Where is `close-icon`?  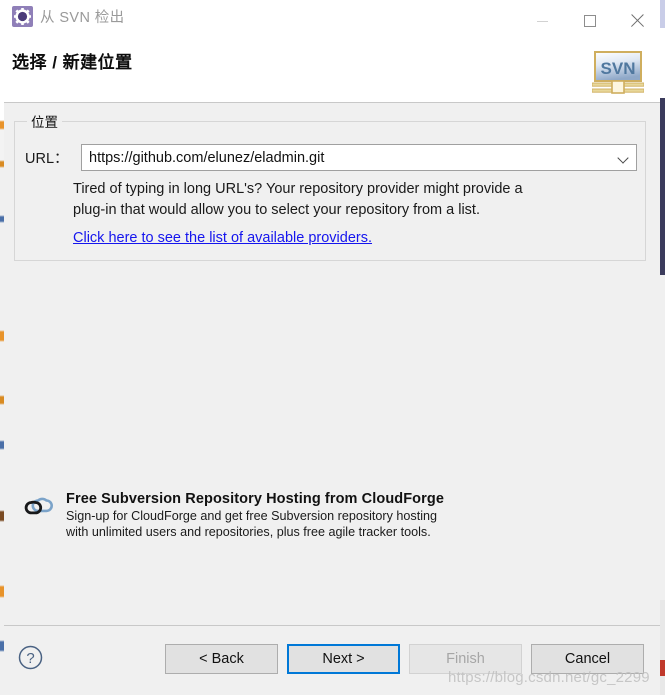 close-icon is located at coordinates (637, 21).